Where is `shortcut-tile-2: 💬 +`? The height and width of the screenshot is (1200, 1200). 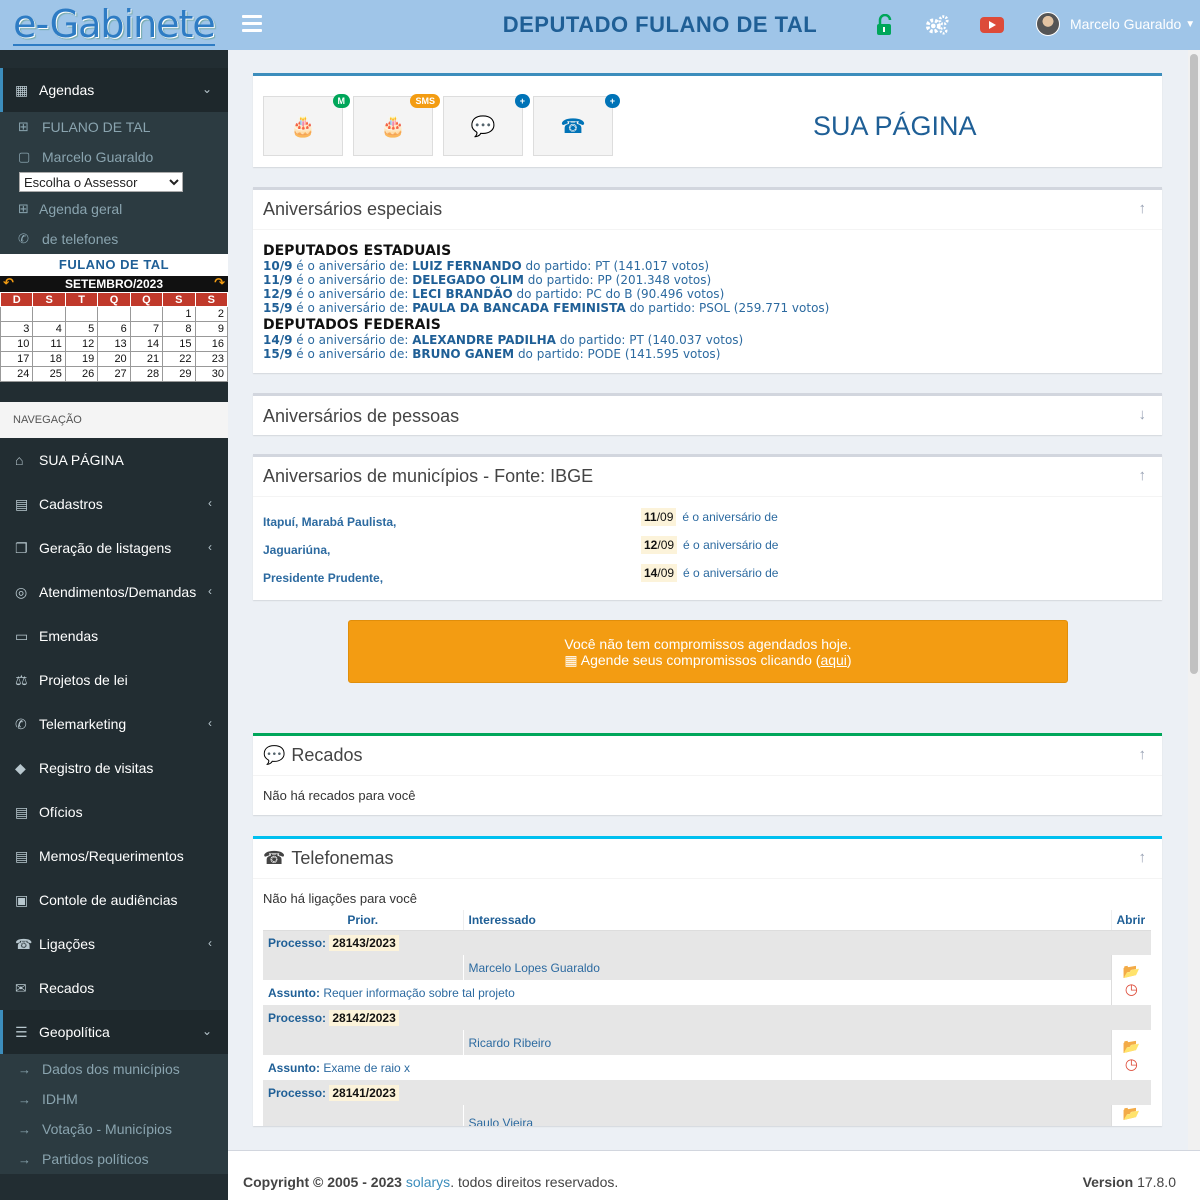
shortcut-tile-2: 💬 + is located at coordinates (486, 125).